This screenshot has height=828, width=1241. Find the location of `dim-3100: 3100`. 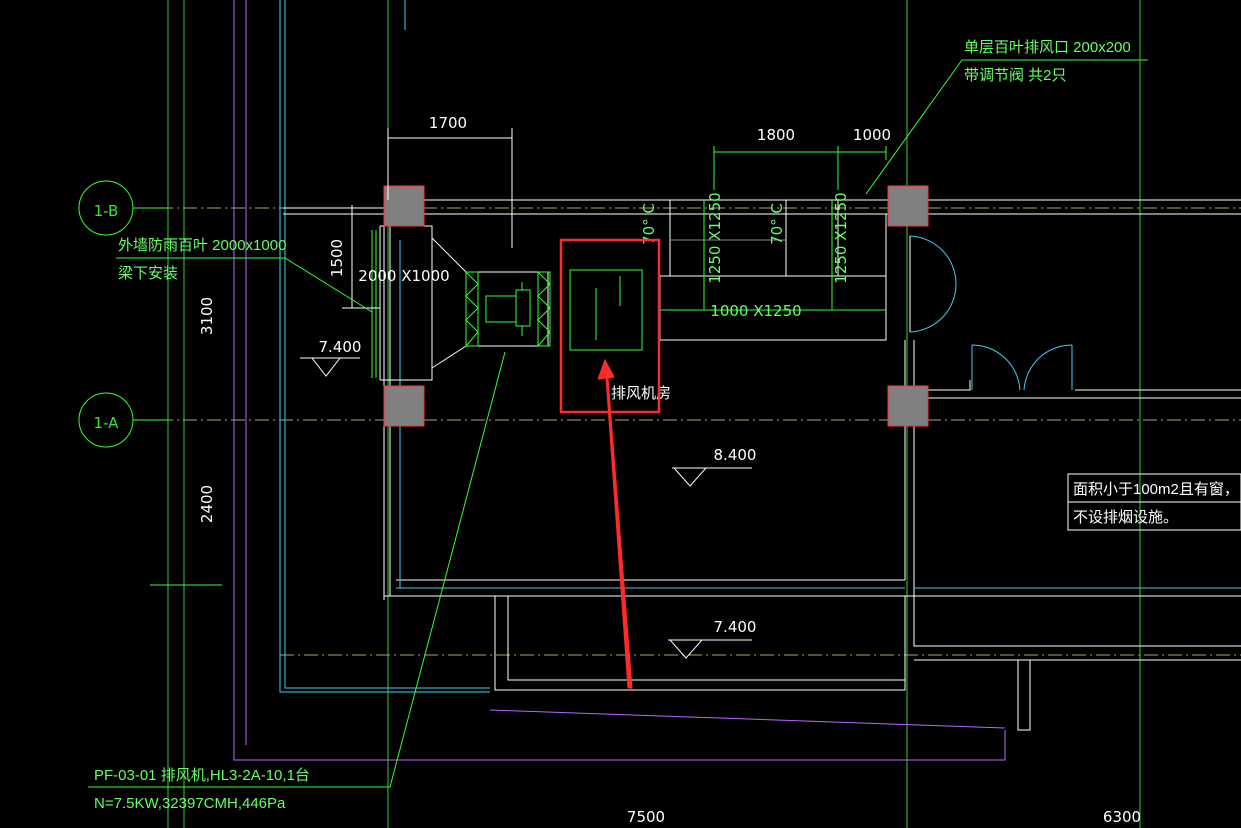

dim-3100: 3100 is located at coordinates (207, 316).